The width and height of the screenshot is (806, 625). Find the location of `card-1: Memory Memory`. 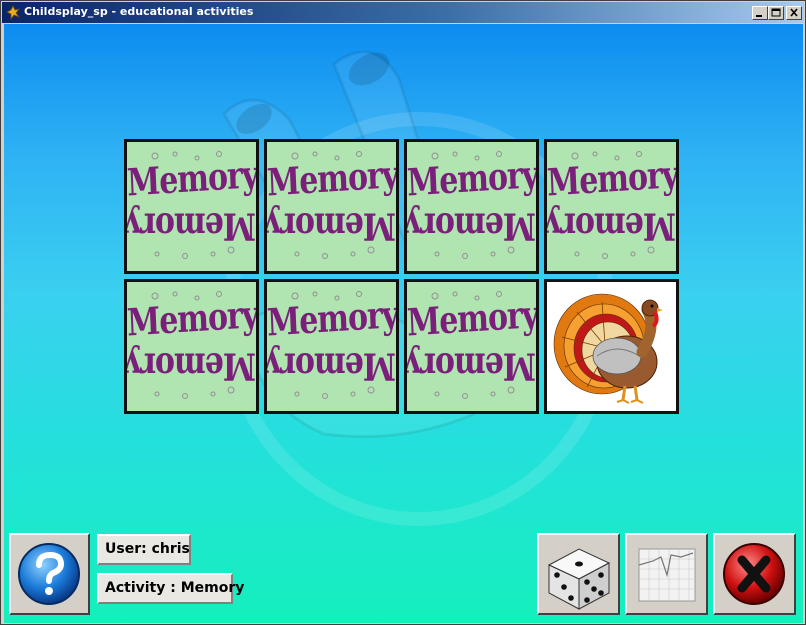

card-1: Memory Memory is located at coordinates (191, 206).